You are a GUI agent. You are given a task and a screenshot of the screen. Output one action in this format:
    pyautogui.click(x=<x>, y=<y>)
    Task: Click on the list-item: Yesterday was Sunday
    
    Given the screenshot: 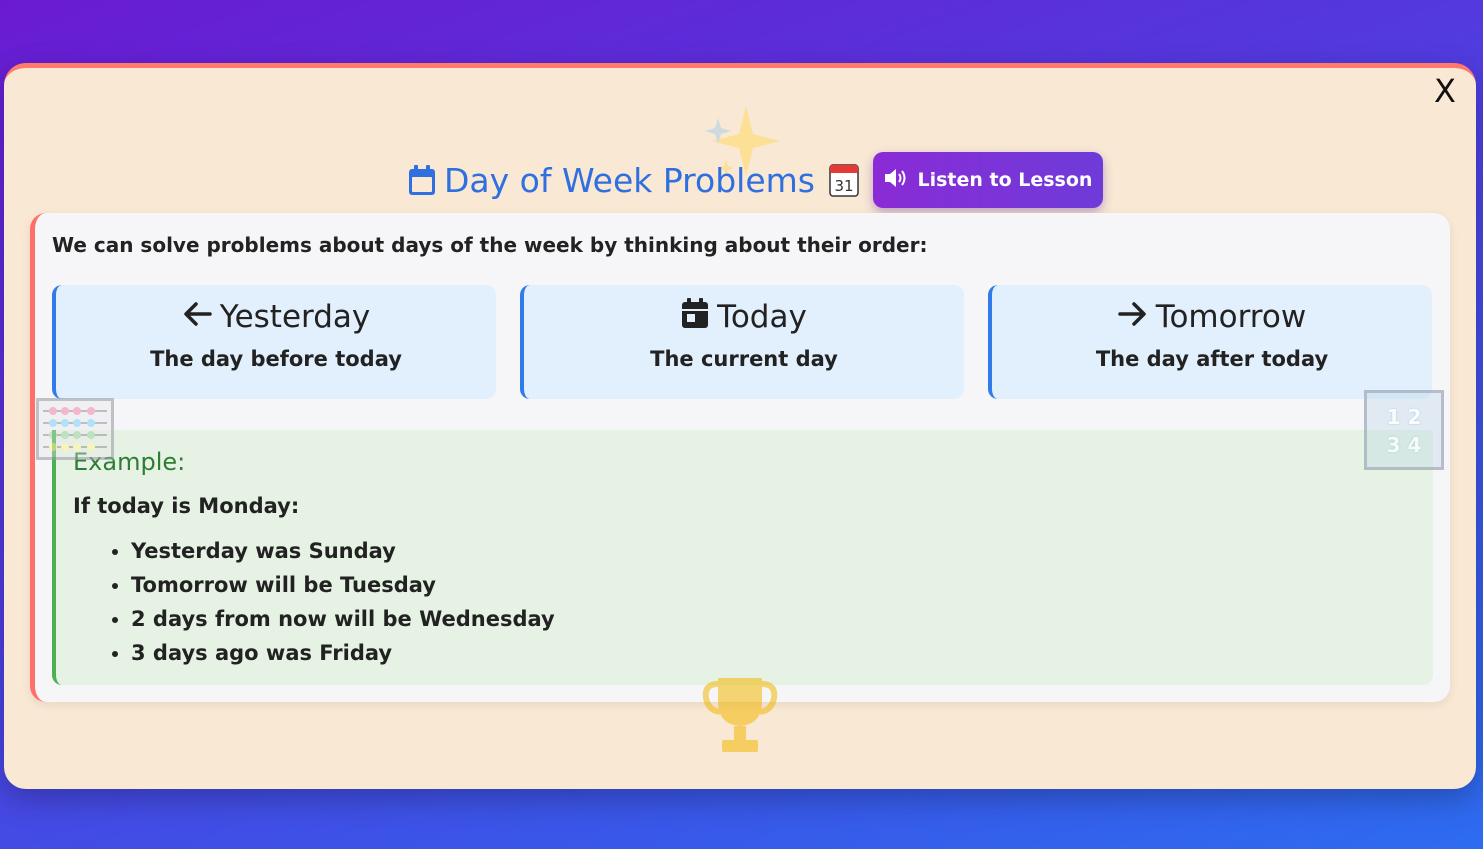 What is the action you would take?
    pyautogui.click(x=343, y=551)
    